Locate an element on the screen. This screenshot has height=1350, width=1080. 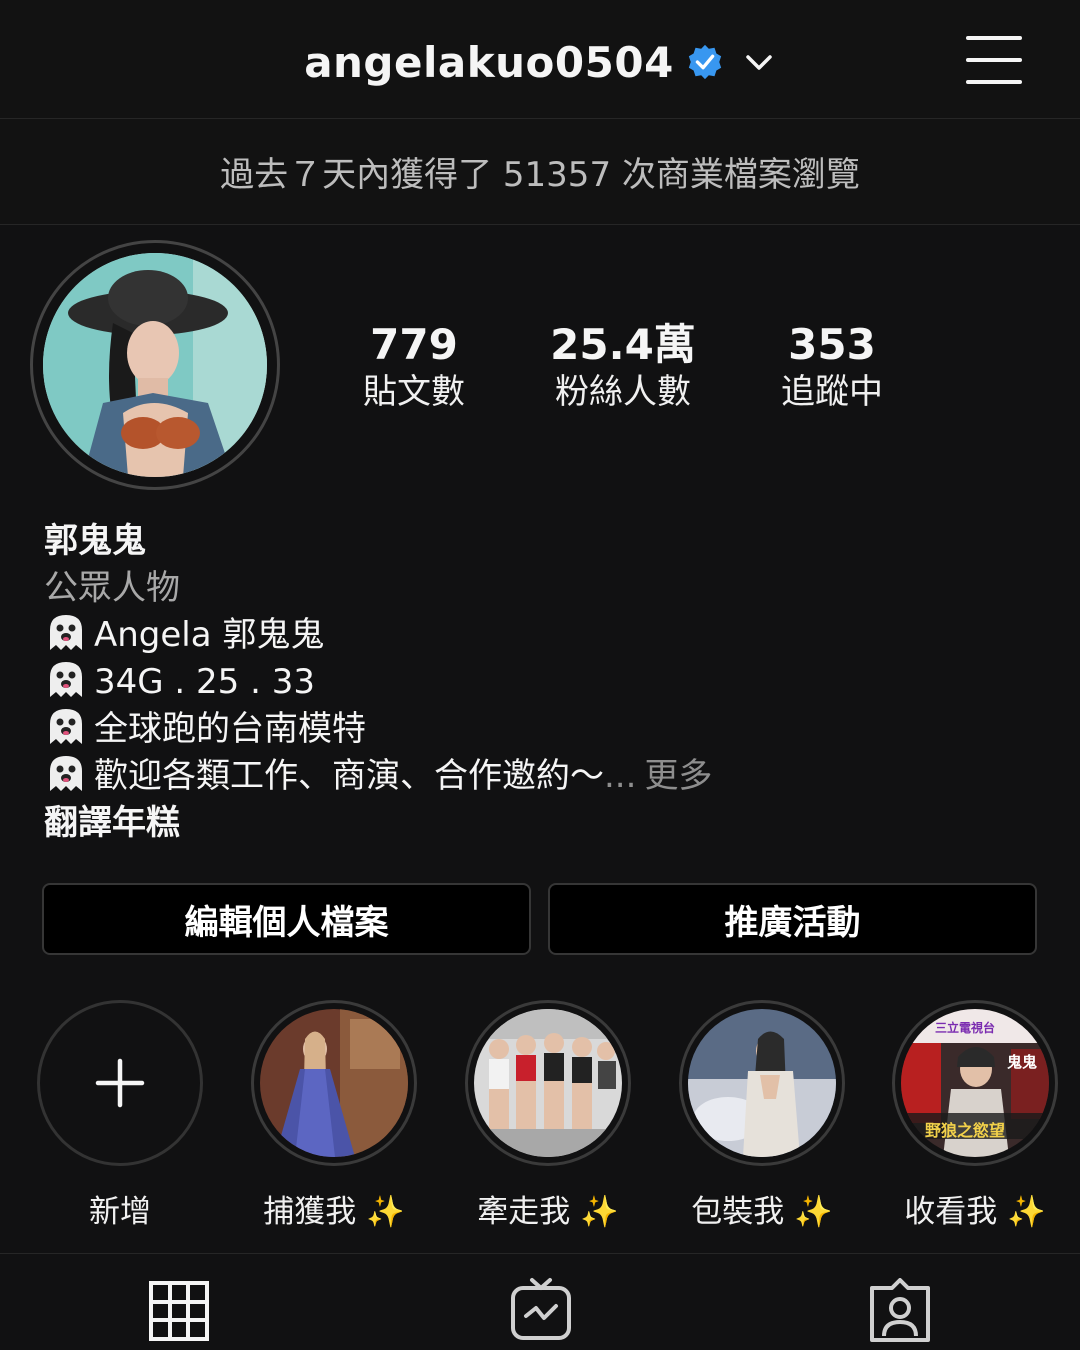
profile-avatar is located at coordinates (155, 365).